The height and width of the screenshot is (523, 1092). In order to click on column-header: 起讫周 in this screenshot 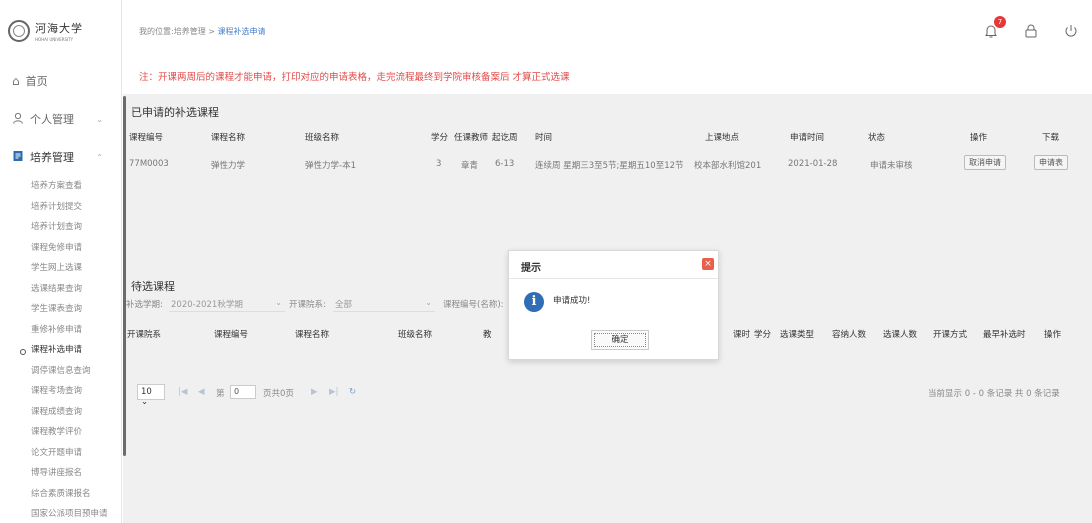, I will do `click(505, 138)`.